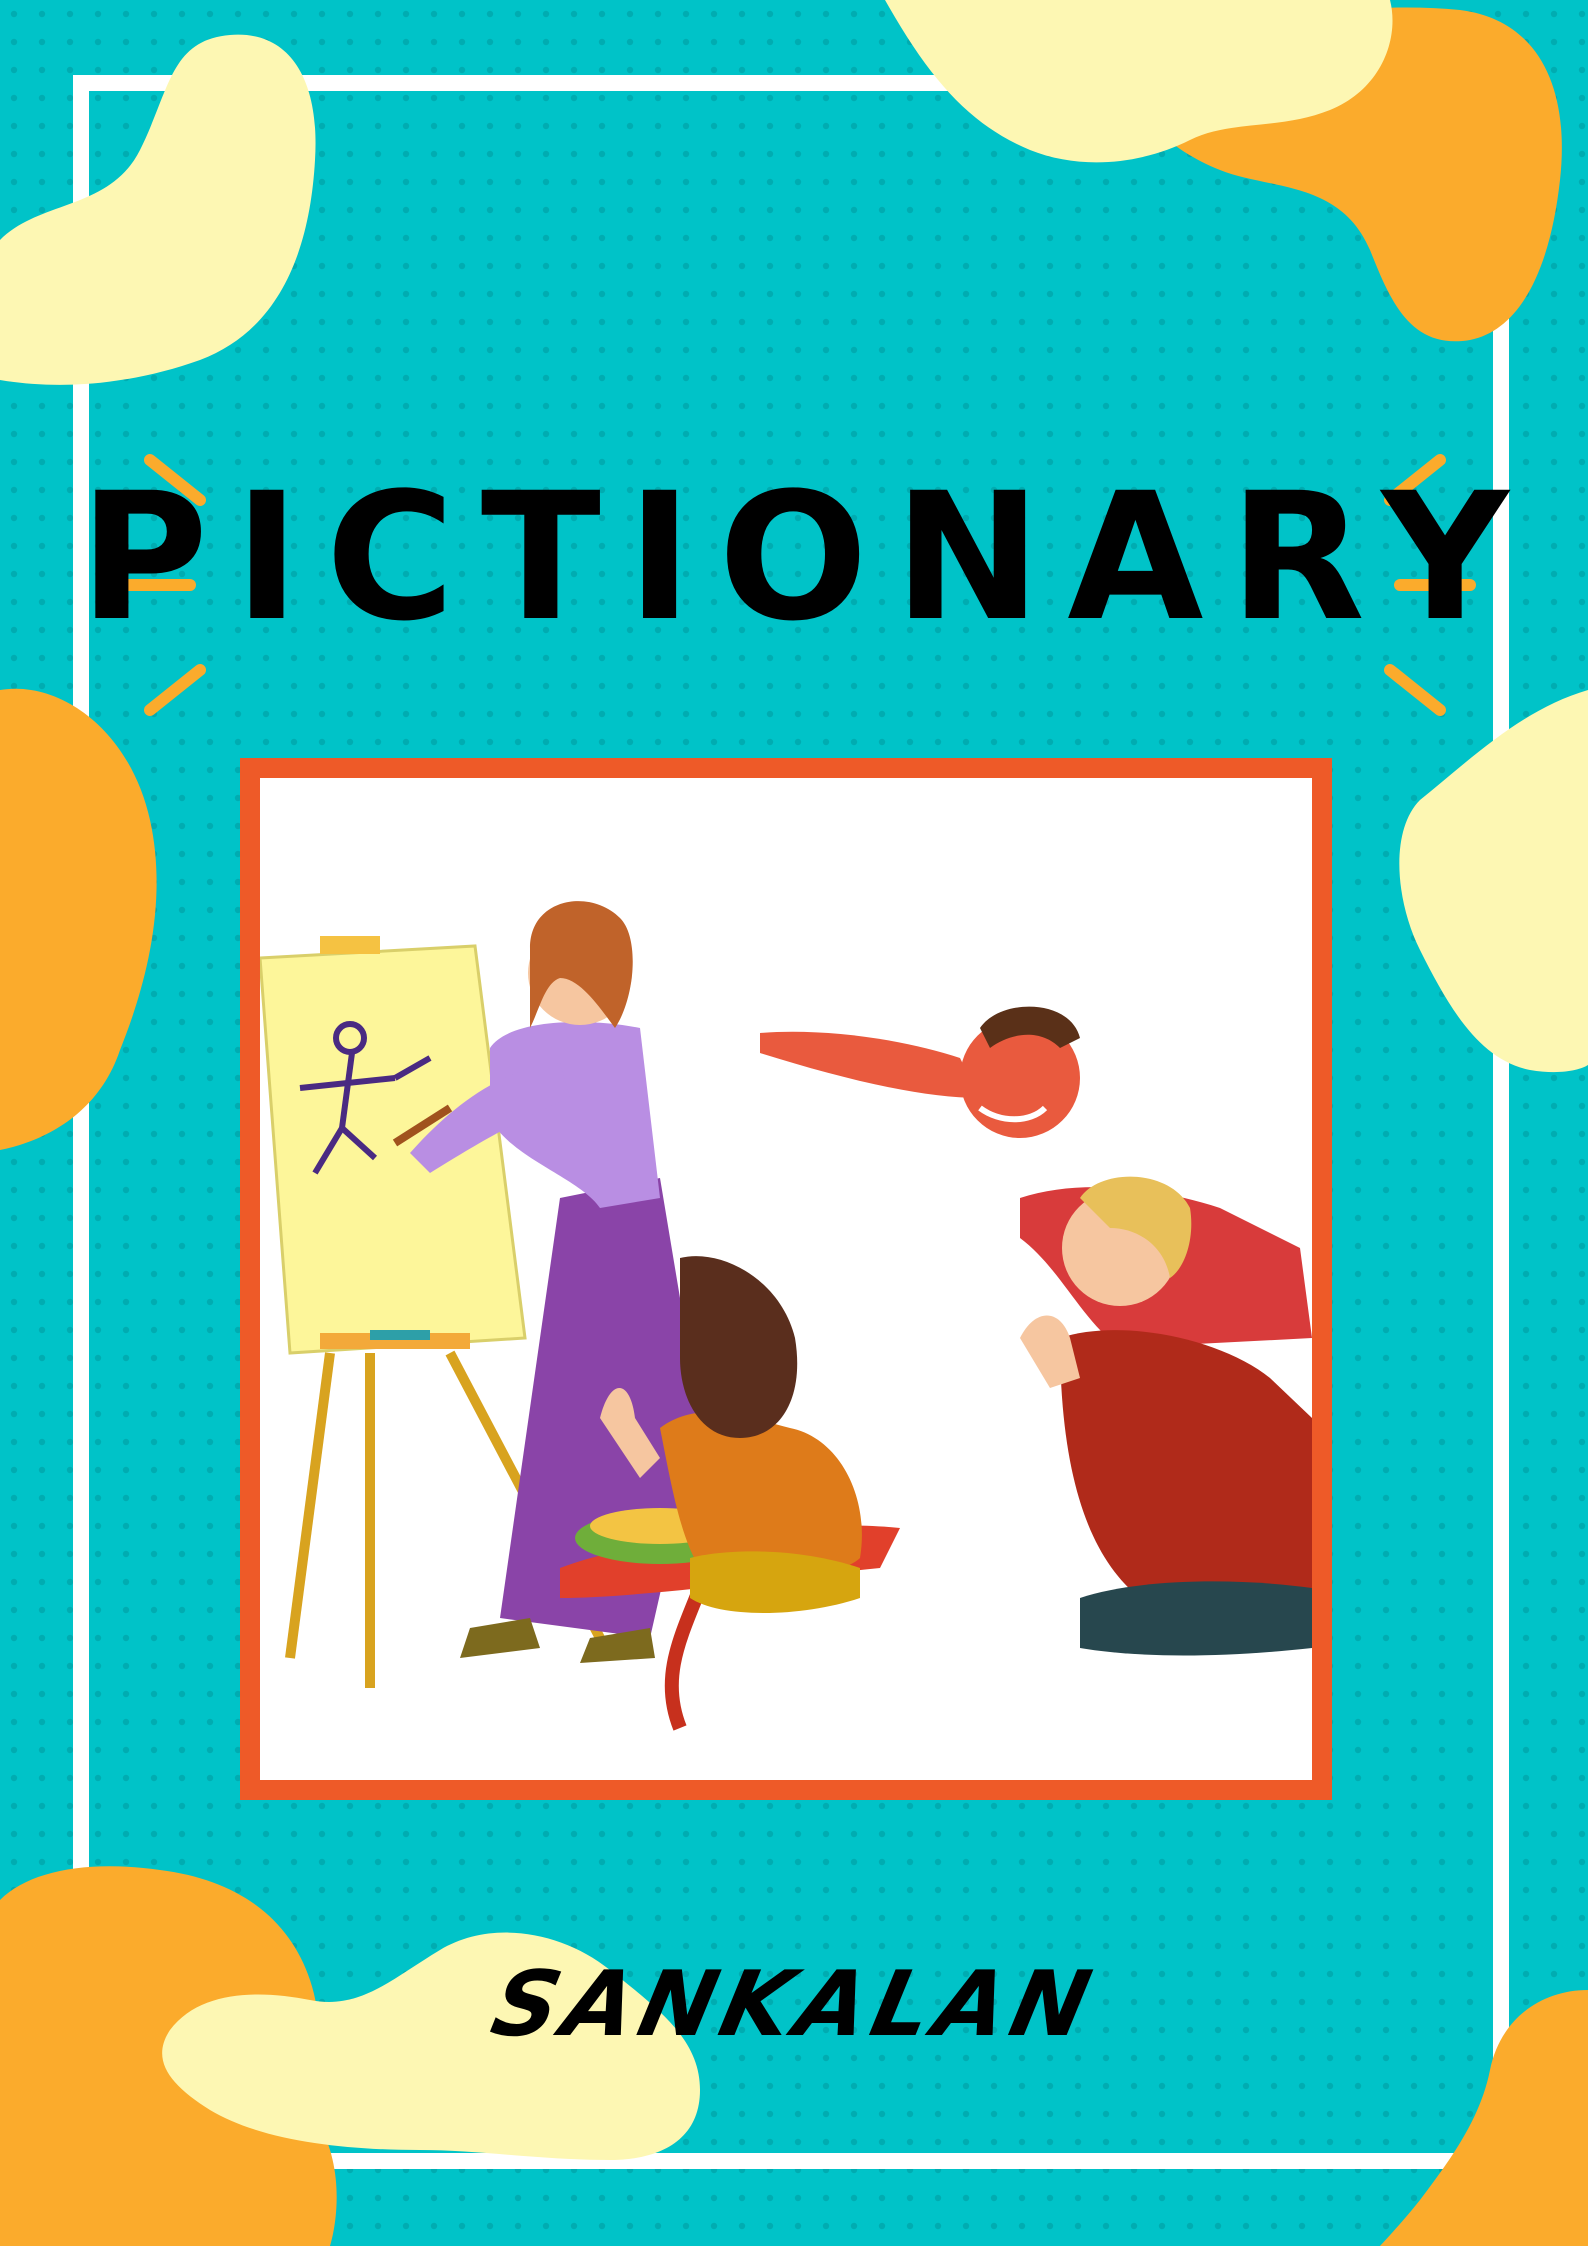  What do you see at coordinates (1036, 1177) in the screenshot?
I see `pointing-man-figure` at bounding box center [1036, 1177].